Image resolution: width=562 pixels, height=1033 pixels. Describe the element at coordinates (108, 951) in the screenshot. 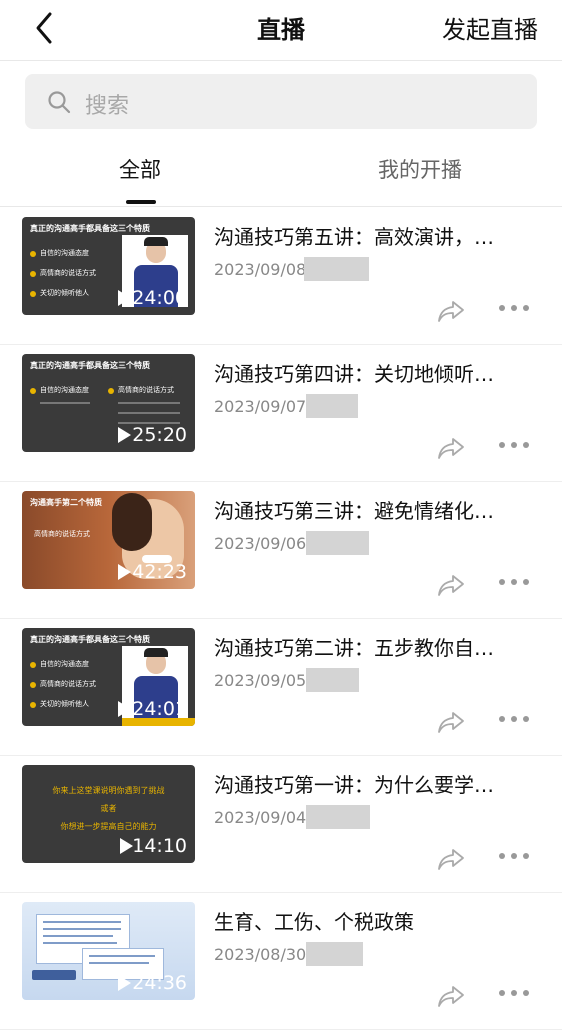

I see `video-thumbnail: 24:36` at that location.